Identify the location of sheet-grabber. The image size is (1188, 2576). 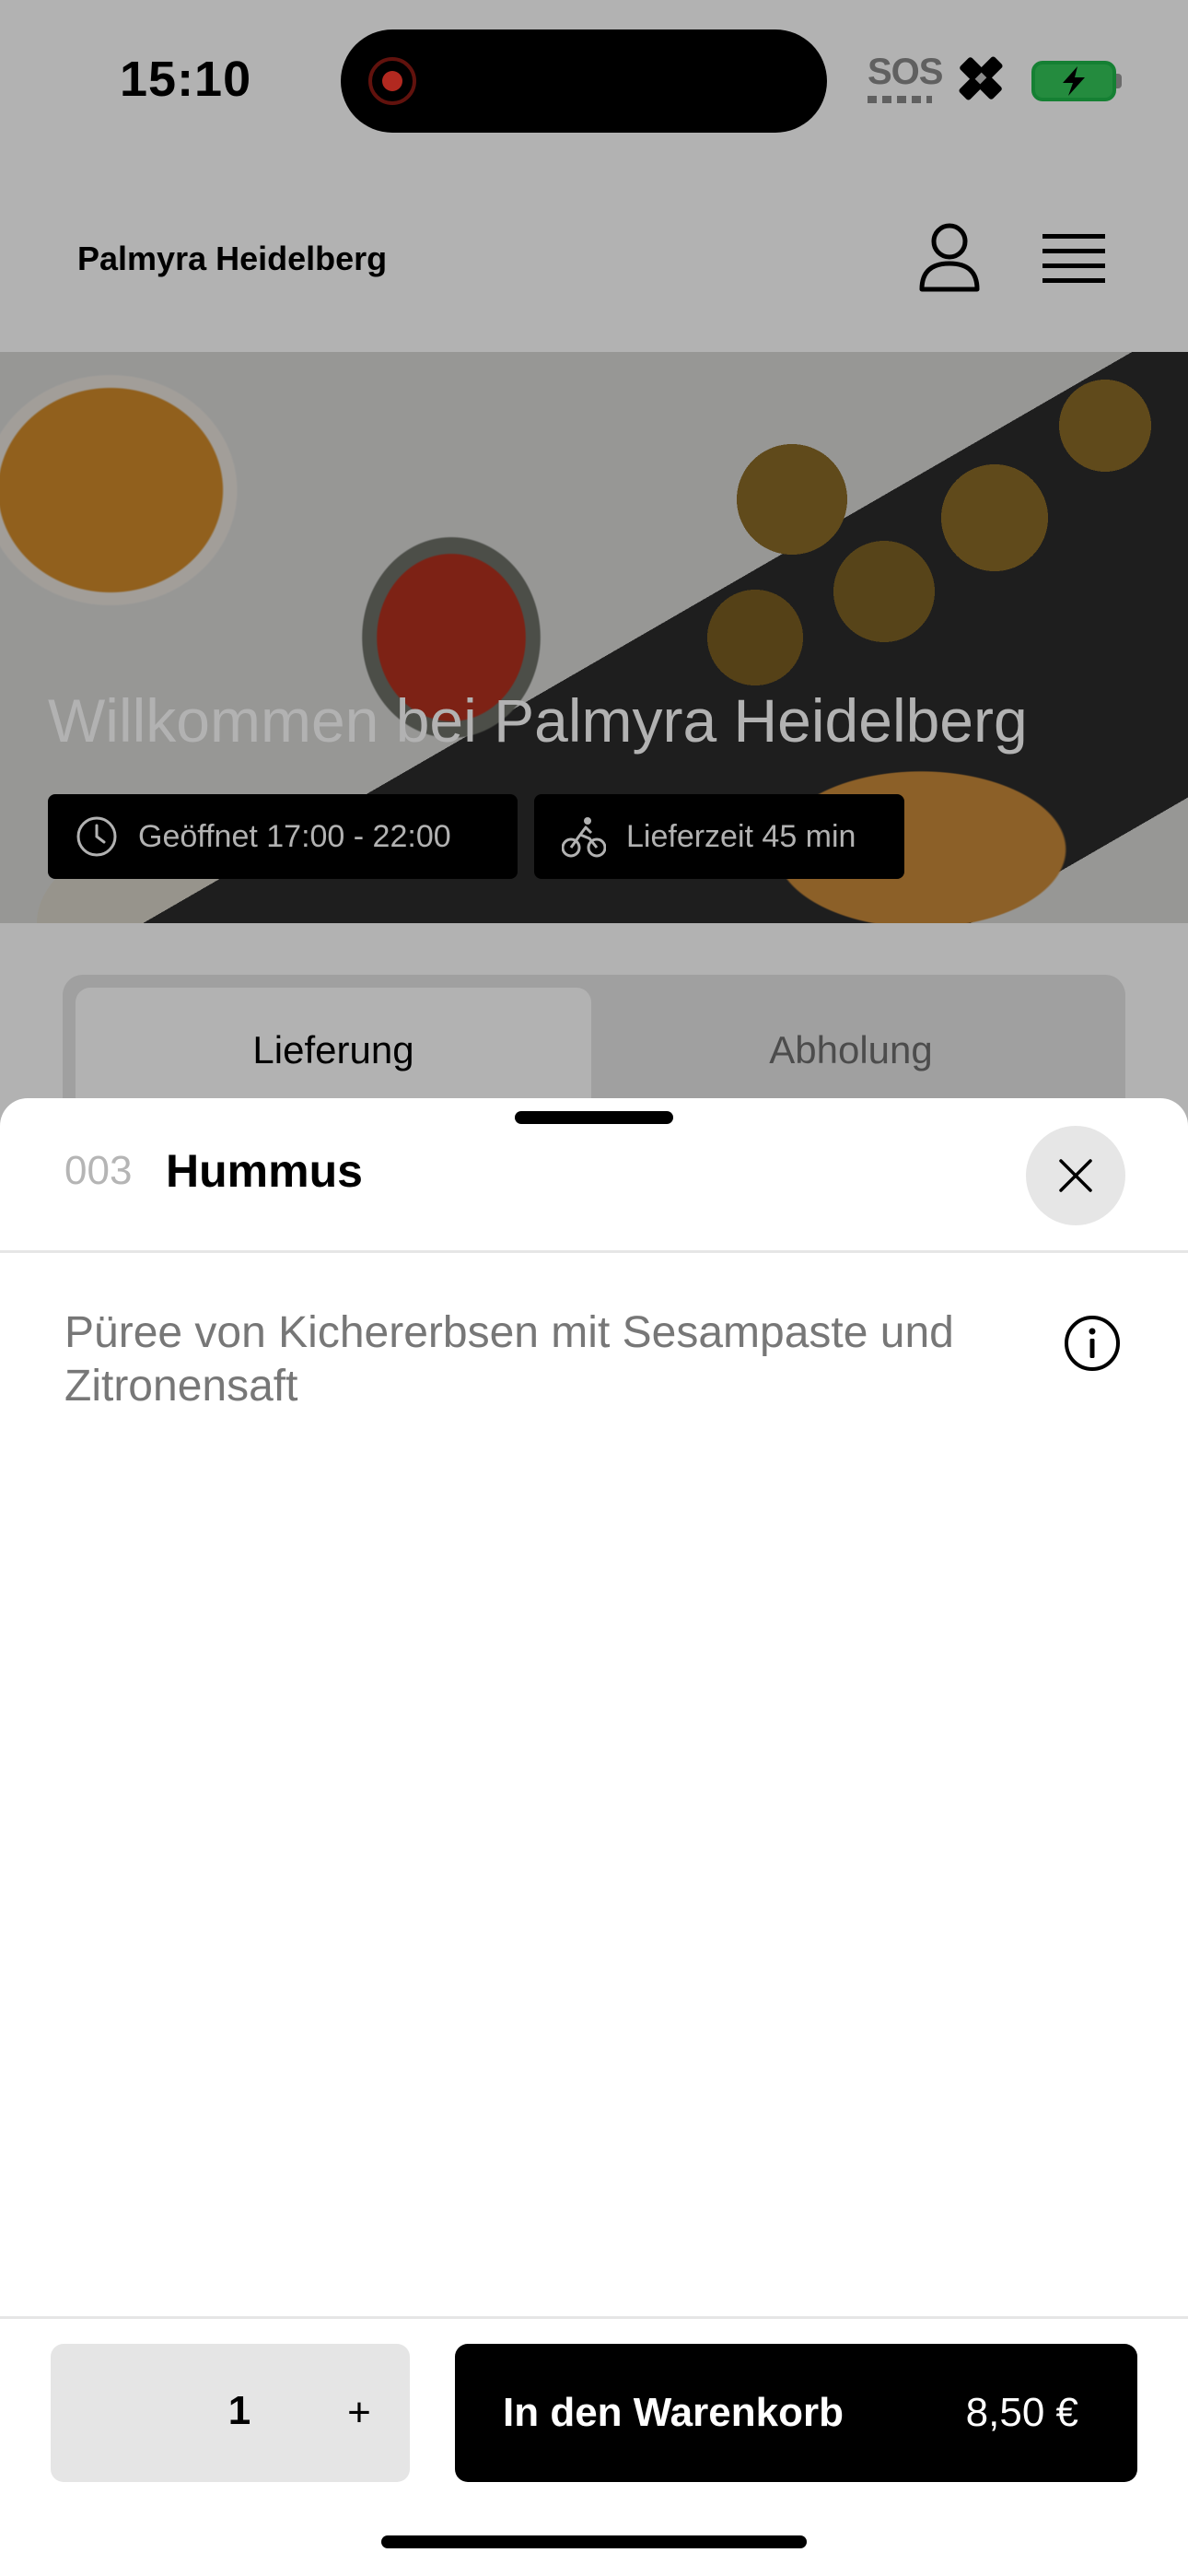
(594, 1117).